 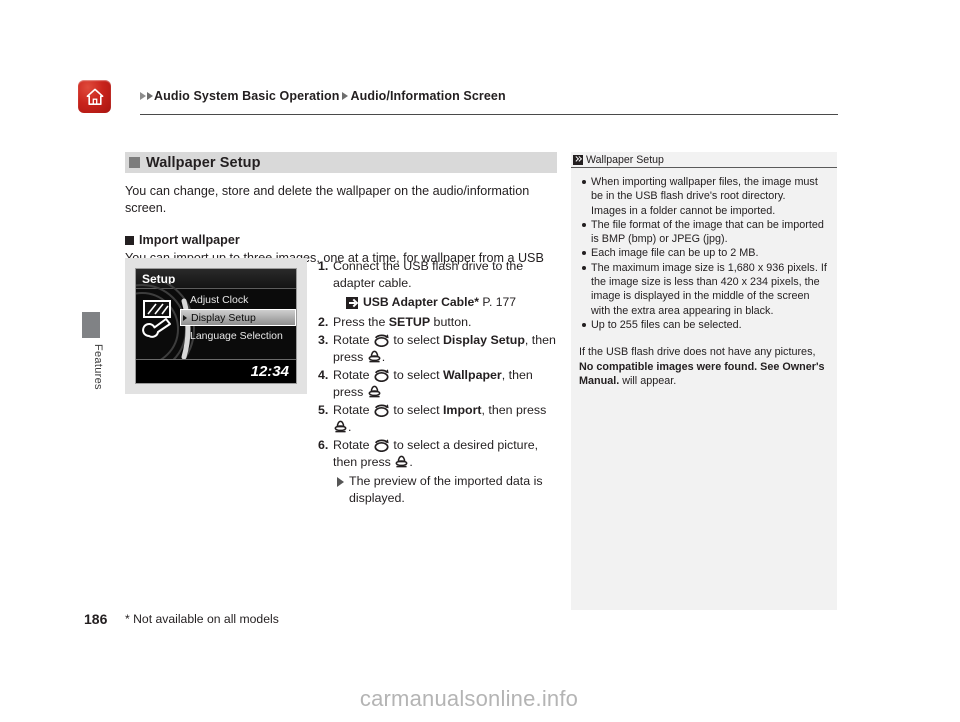 What do you see at coordinates (427, 96) in the screenshot?
I see `breadcrumb-item-2: Audio/Information Screen` at bounding box center [427, 96].